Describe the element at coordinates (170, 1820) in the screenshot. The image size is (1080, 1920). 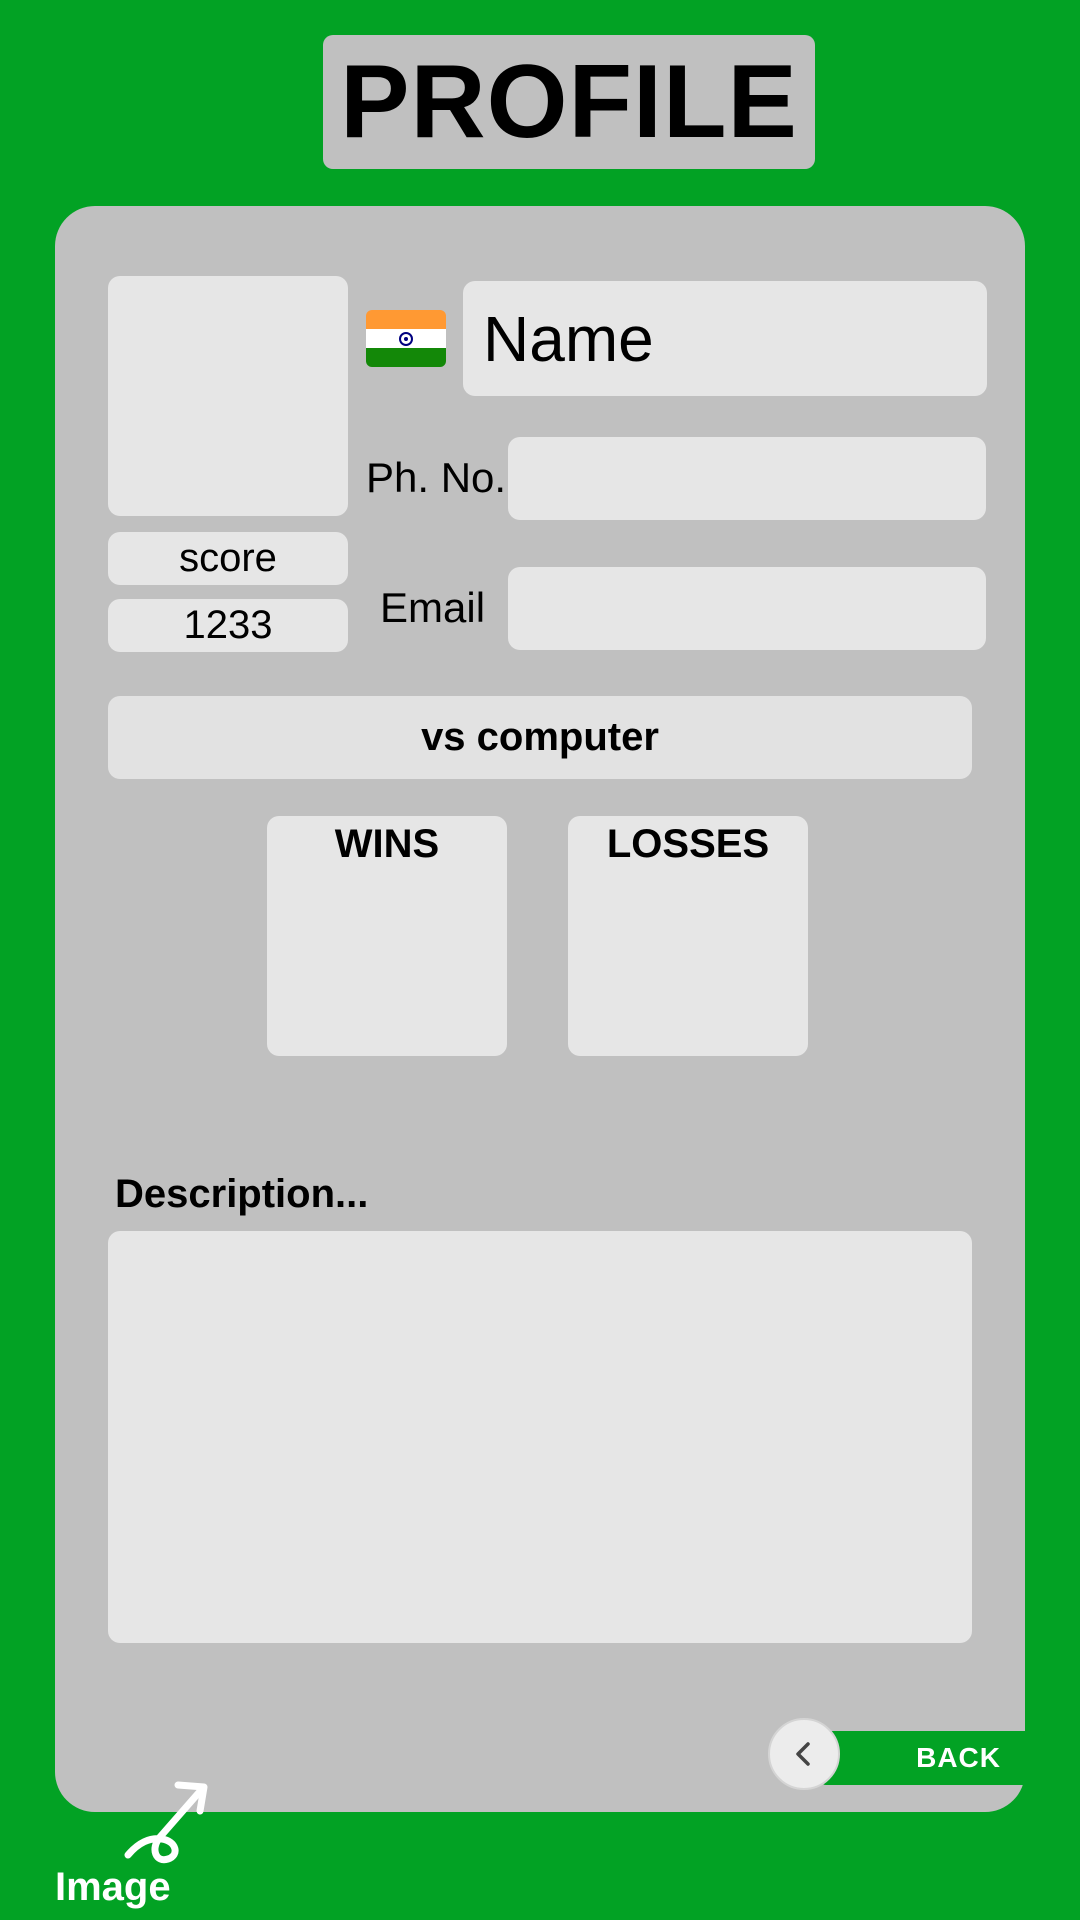
I see `image-arrow-icon` at that location.